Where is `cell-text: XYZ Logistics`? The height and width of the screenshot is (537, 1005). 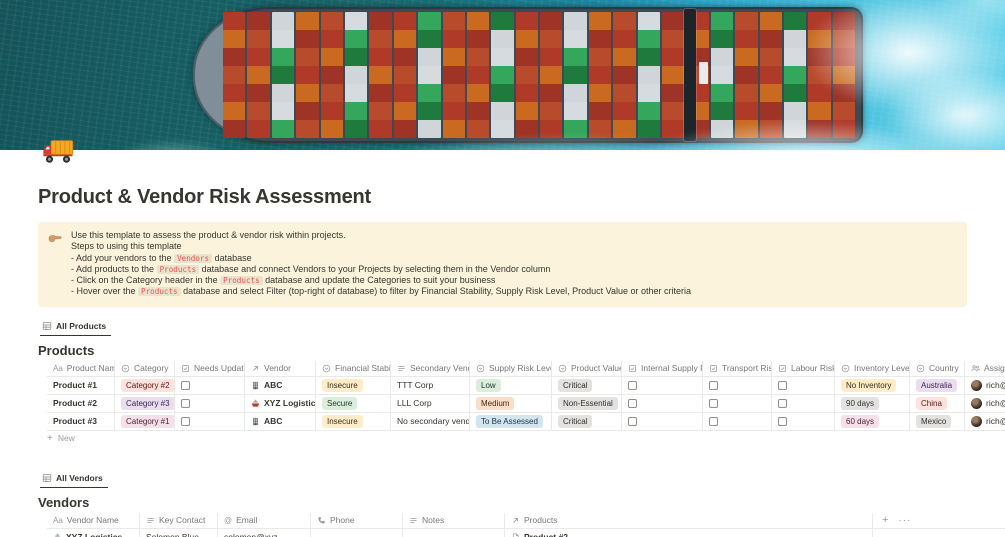
cell-text: XYZ Logistics is located at coordinates (290, 403).